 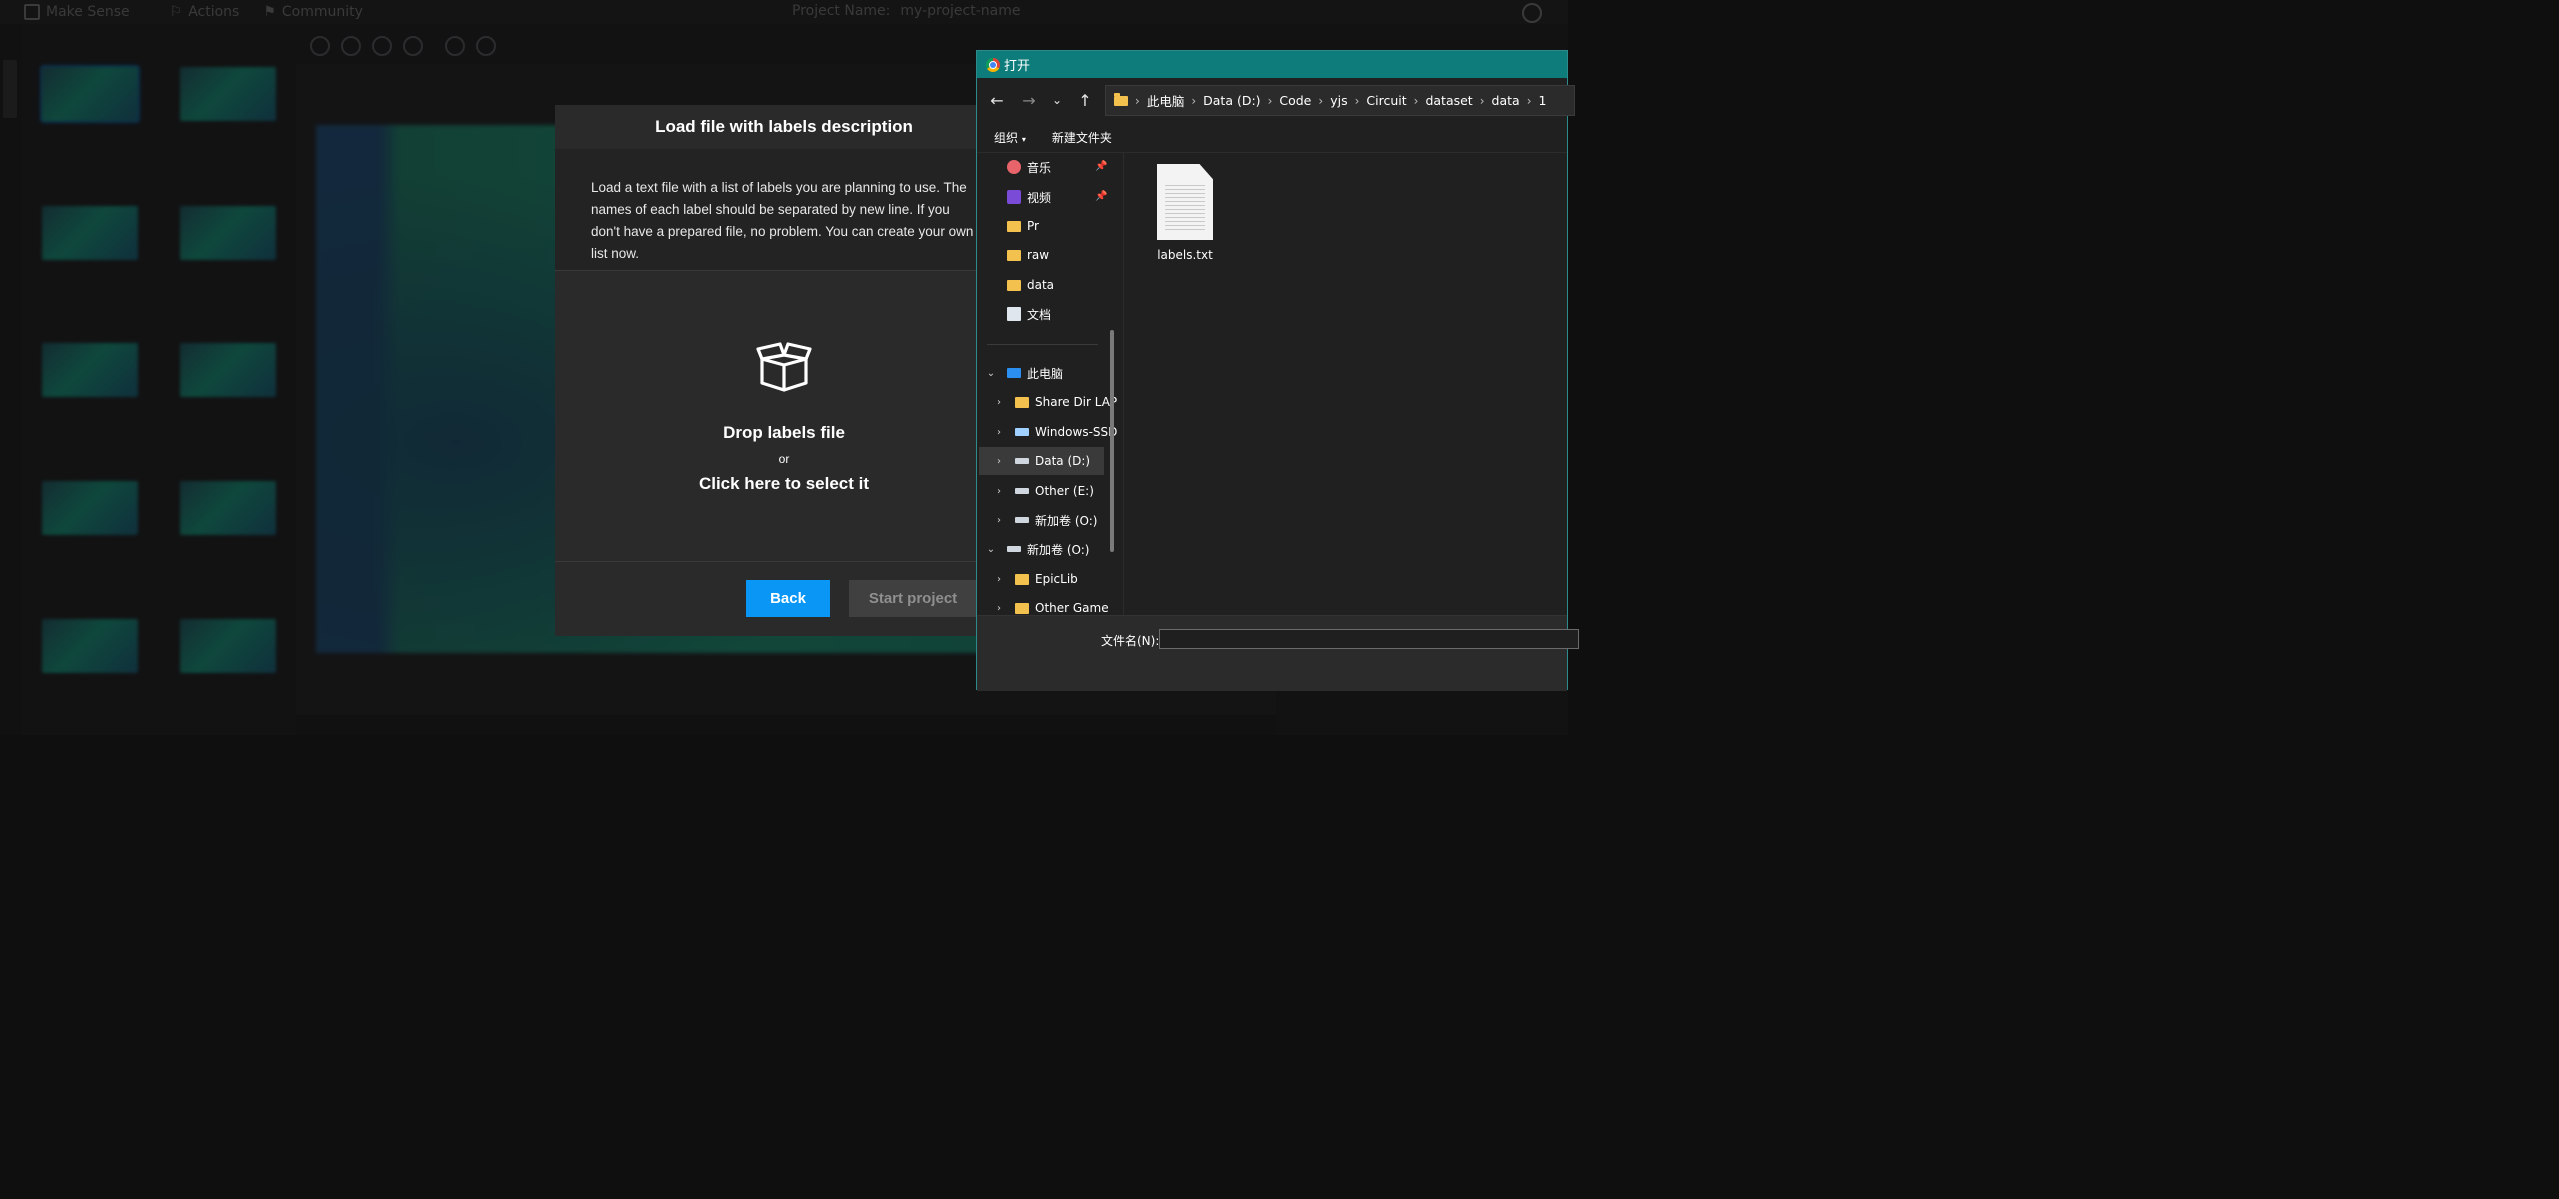 I want to click on actions-icon: ⚐, so click(x=176, y=12).